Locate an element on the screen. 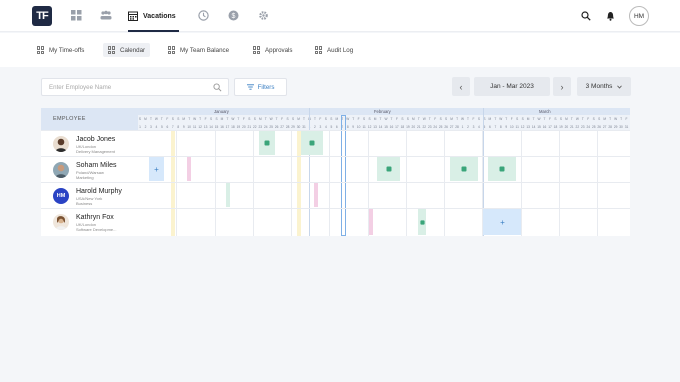 Image resolution: width=680 pixels, height=382 pixels. next-period-button: › is located at coordinates (562, 86).